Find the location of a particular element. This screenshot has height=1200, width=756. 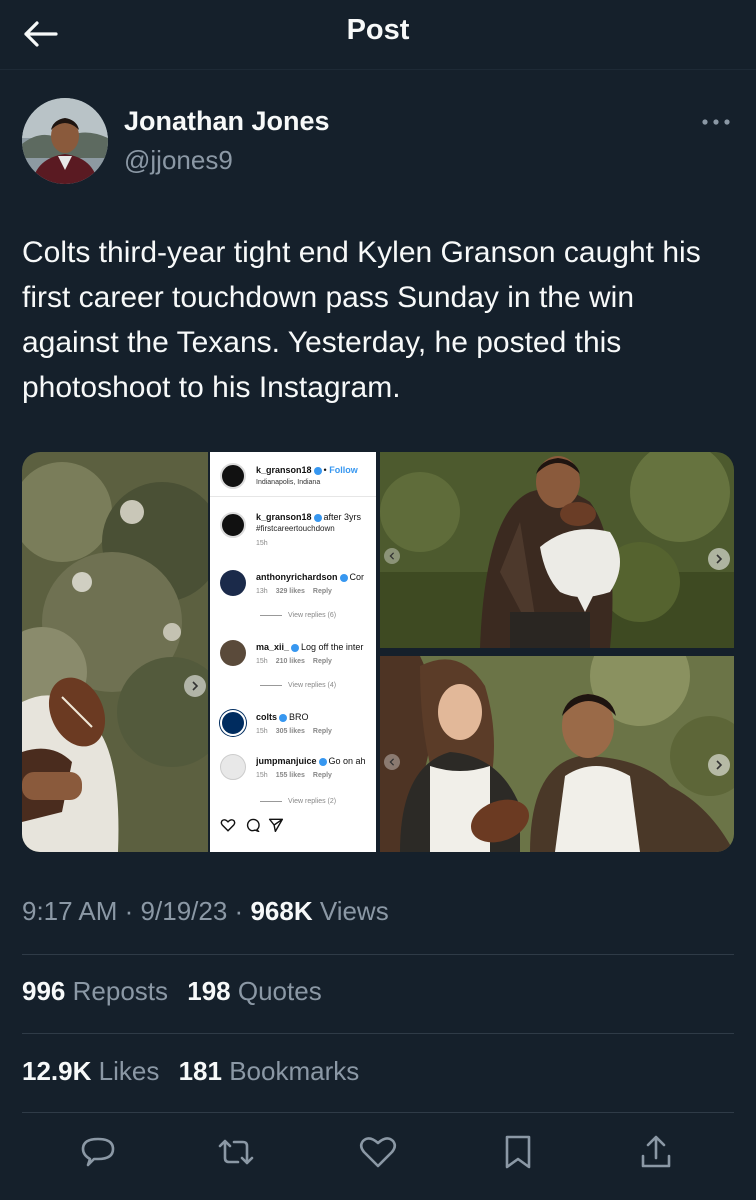

like-button is located at coordinates (378, 1152).